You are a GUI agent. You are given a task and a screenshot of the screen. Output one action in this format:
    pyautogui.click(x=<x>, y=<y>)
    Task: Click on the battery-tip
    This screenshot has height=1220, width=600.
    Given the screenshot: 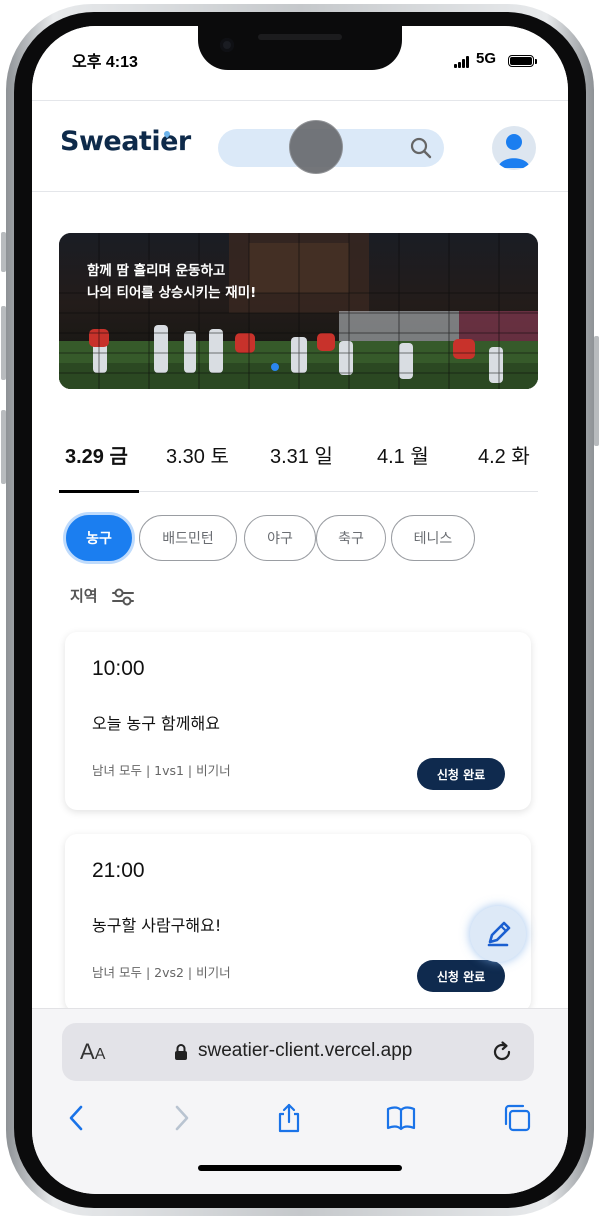 What is the action you would take?
    pyautogui.click(x=536, y=61)
    